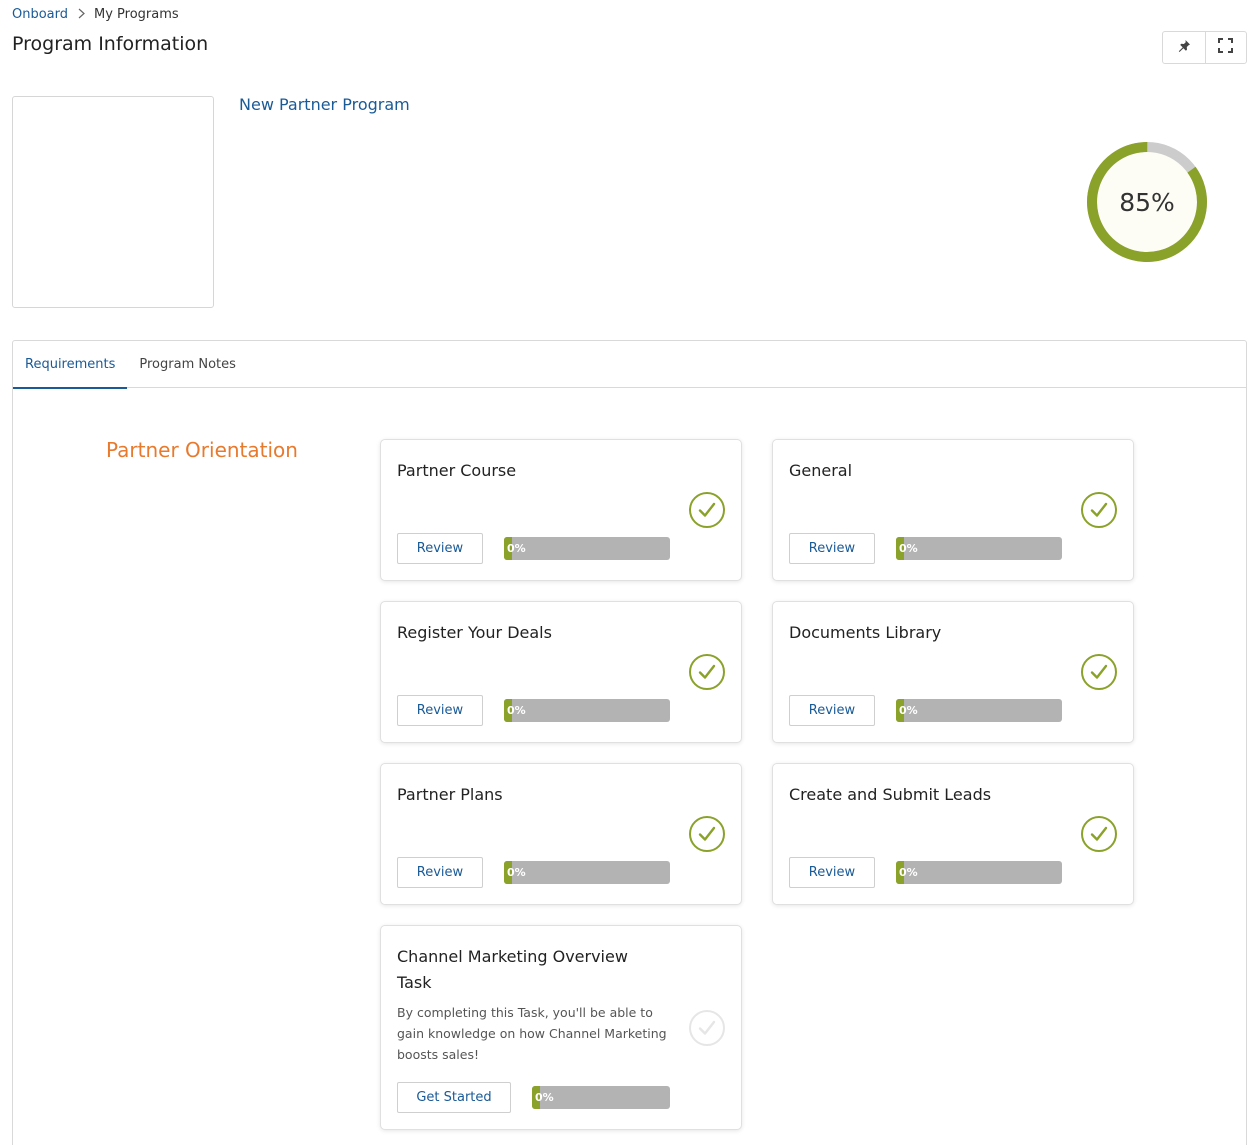  I want to click on task-title: Register Your Deals, so click(474, 632).